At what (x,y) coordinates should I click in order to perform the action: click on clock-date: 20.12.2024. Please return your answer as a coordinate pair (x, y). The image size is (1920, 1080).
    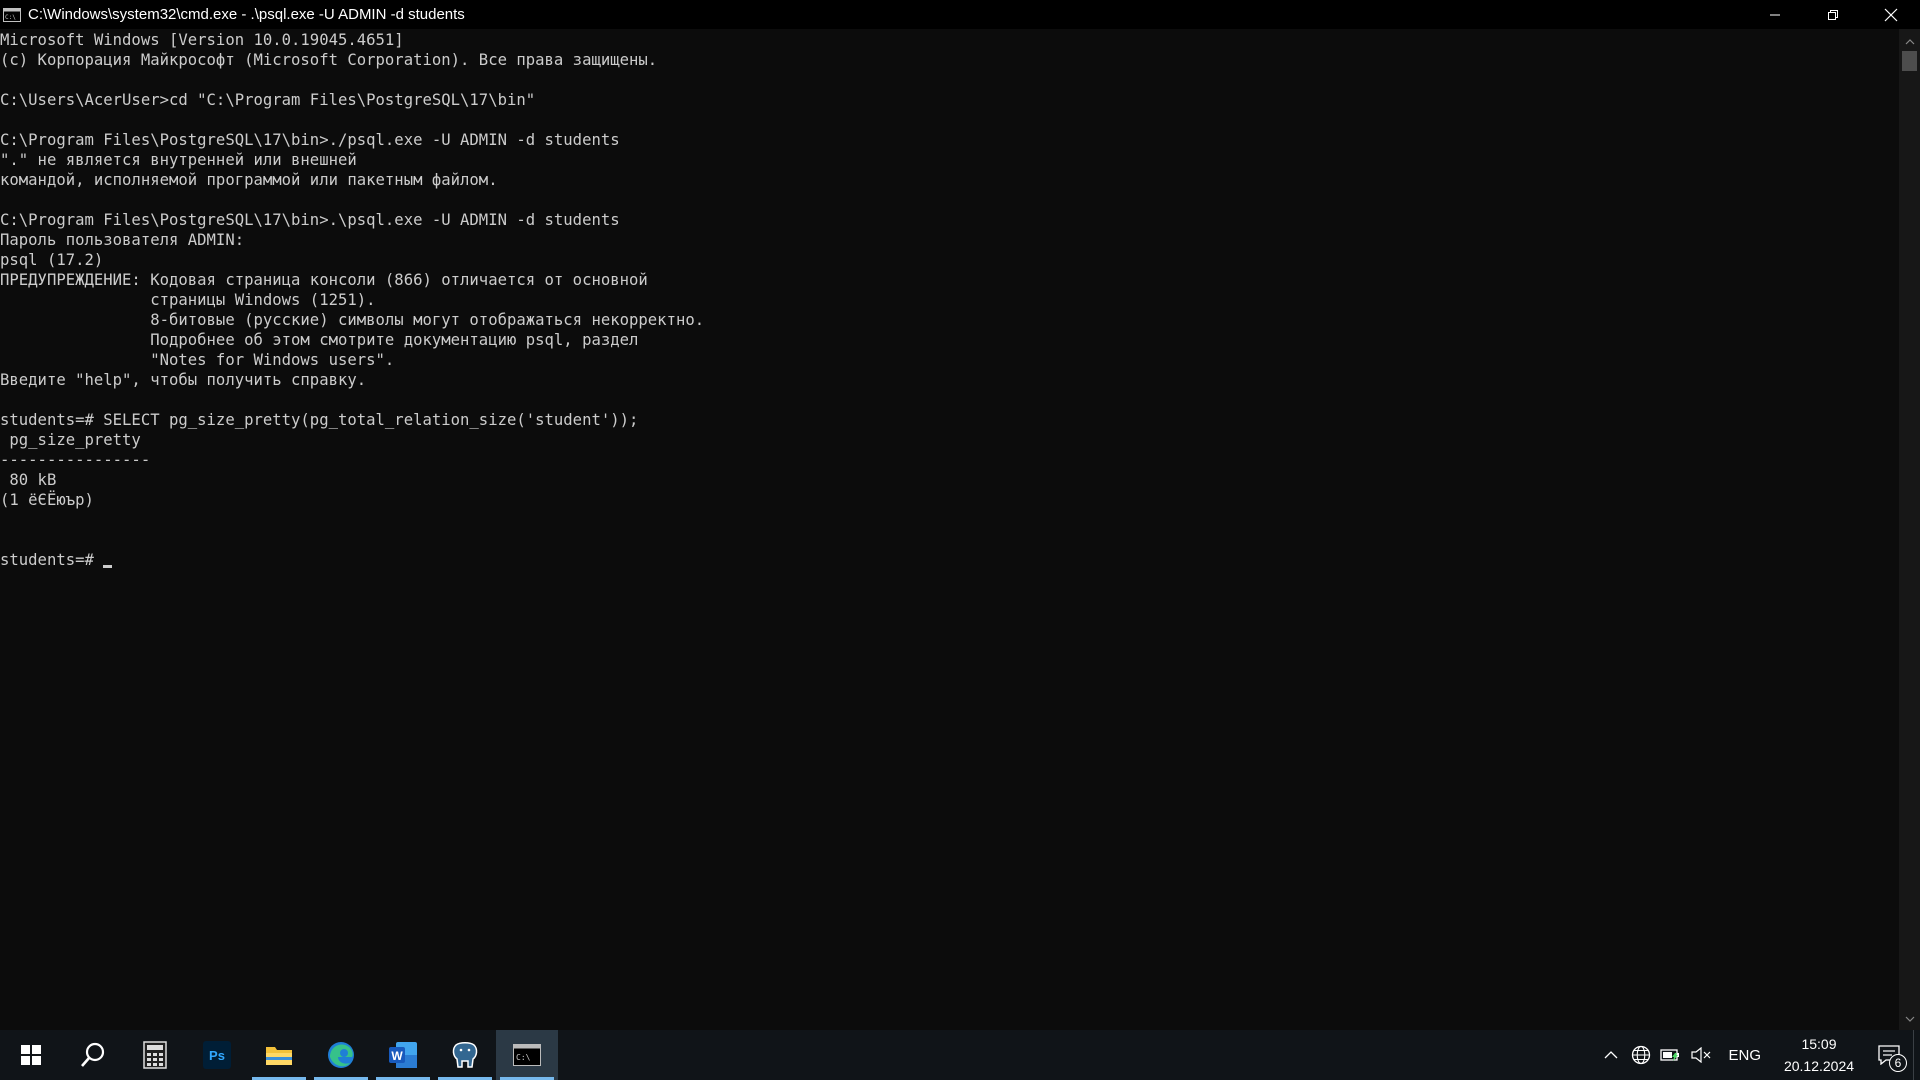
    Looking at the image, I should click on (1819, 1066).